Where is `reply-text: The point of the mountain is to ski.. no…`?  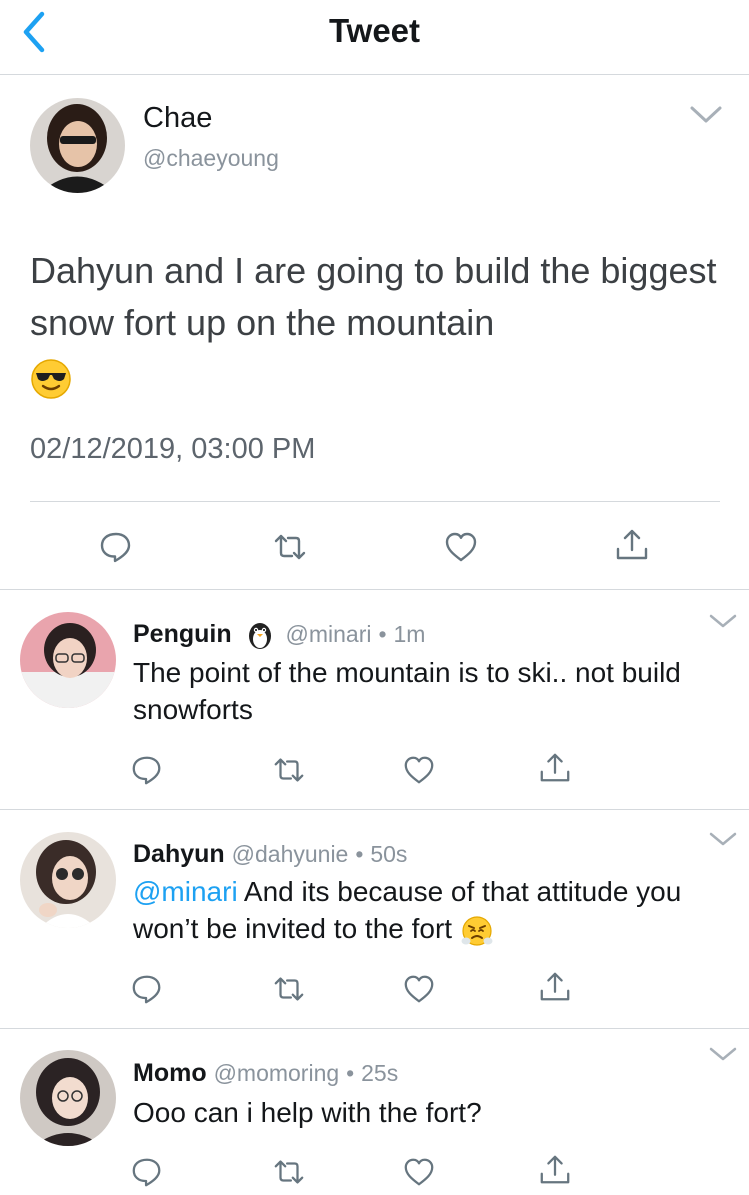 reply-text: The point of the mountain is to ski.. no… is located at coordinates (407, 691).